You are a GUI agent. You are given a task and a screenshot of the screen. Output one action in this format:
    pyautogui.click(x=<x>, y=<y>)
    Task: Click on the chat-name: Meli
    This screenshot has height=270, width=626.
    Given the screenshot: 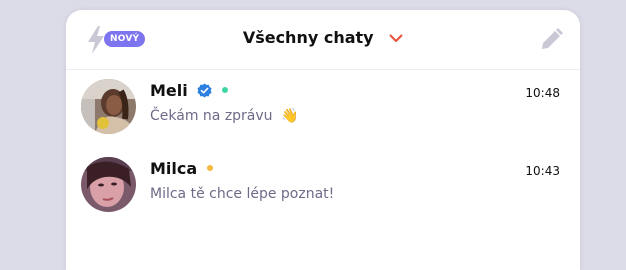 What is the action you would take?
    pyautogui.click(x=189, y=90)
    